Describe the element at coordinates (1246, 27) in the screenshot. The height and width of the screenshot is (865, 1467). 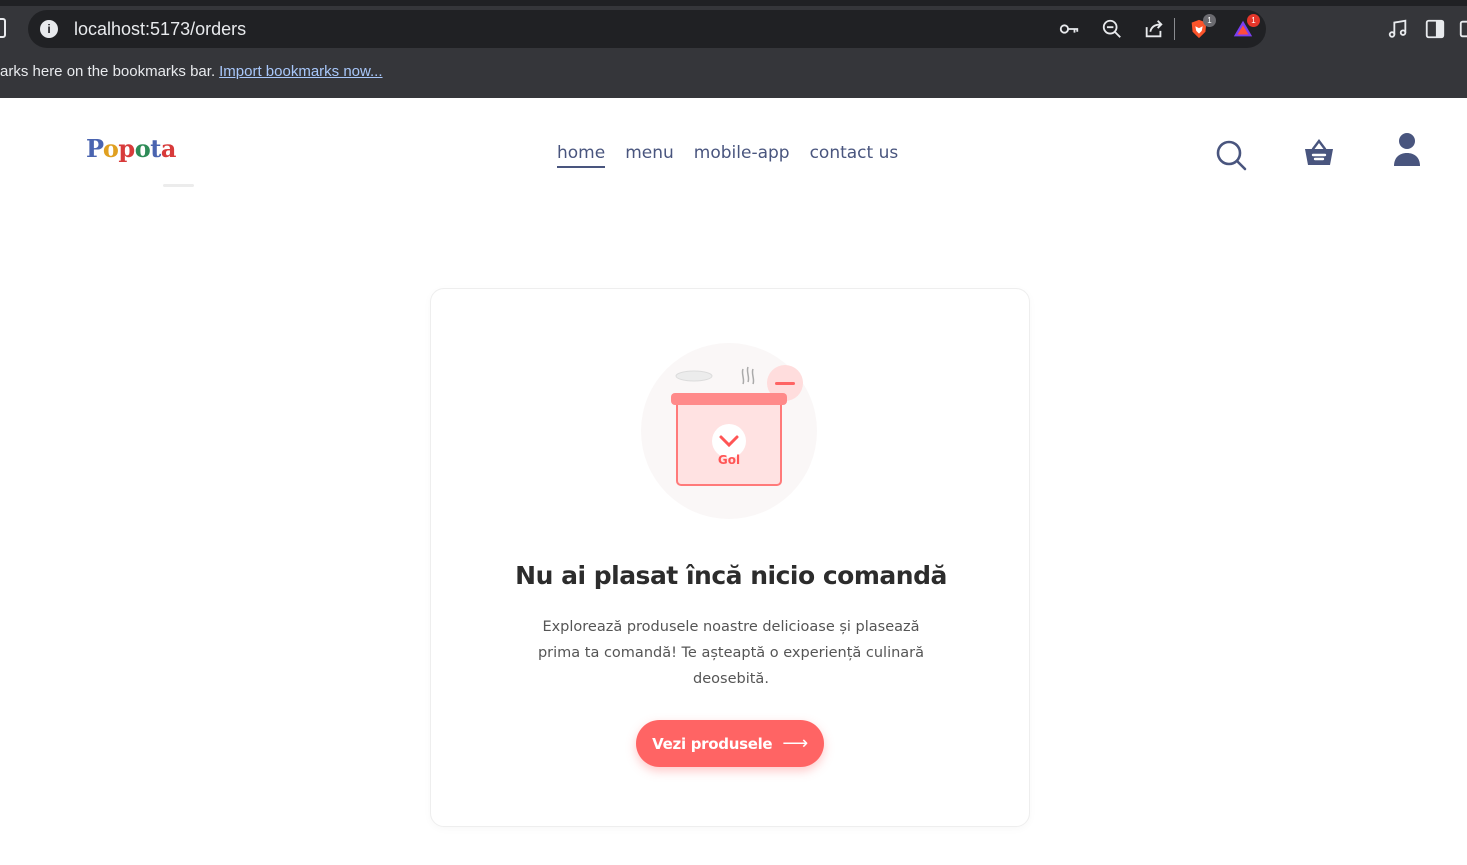
I see `brave-rewards-icon: 1` at that location.